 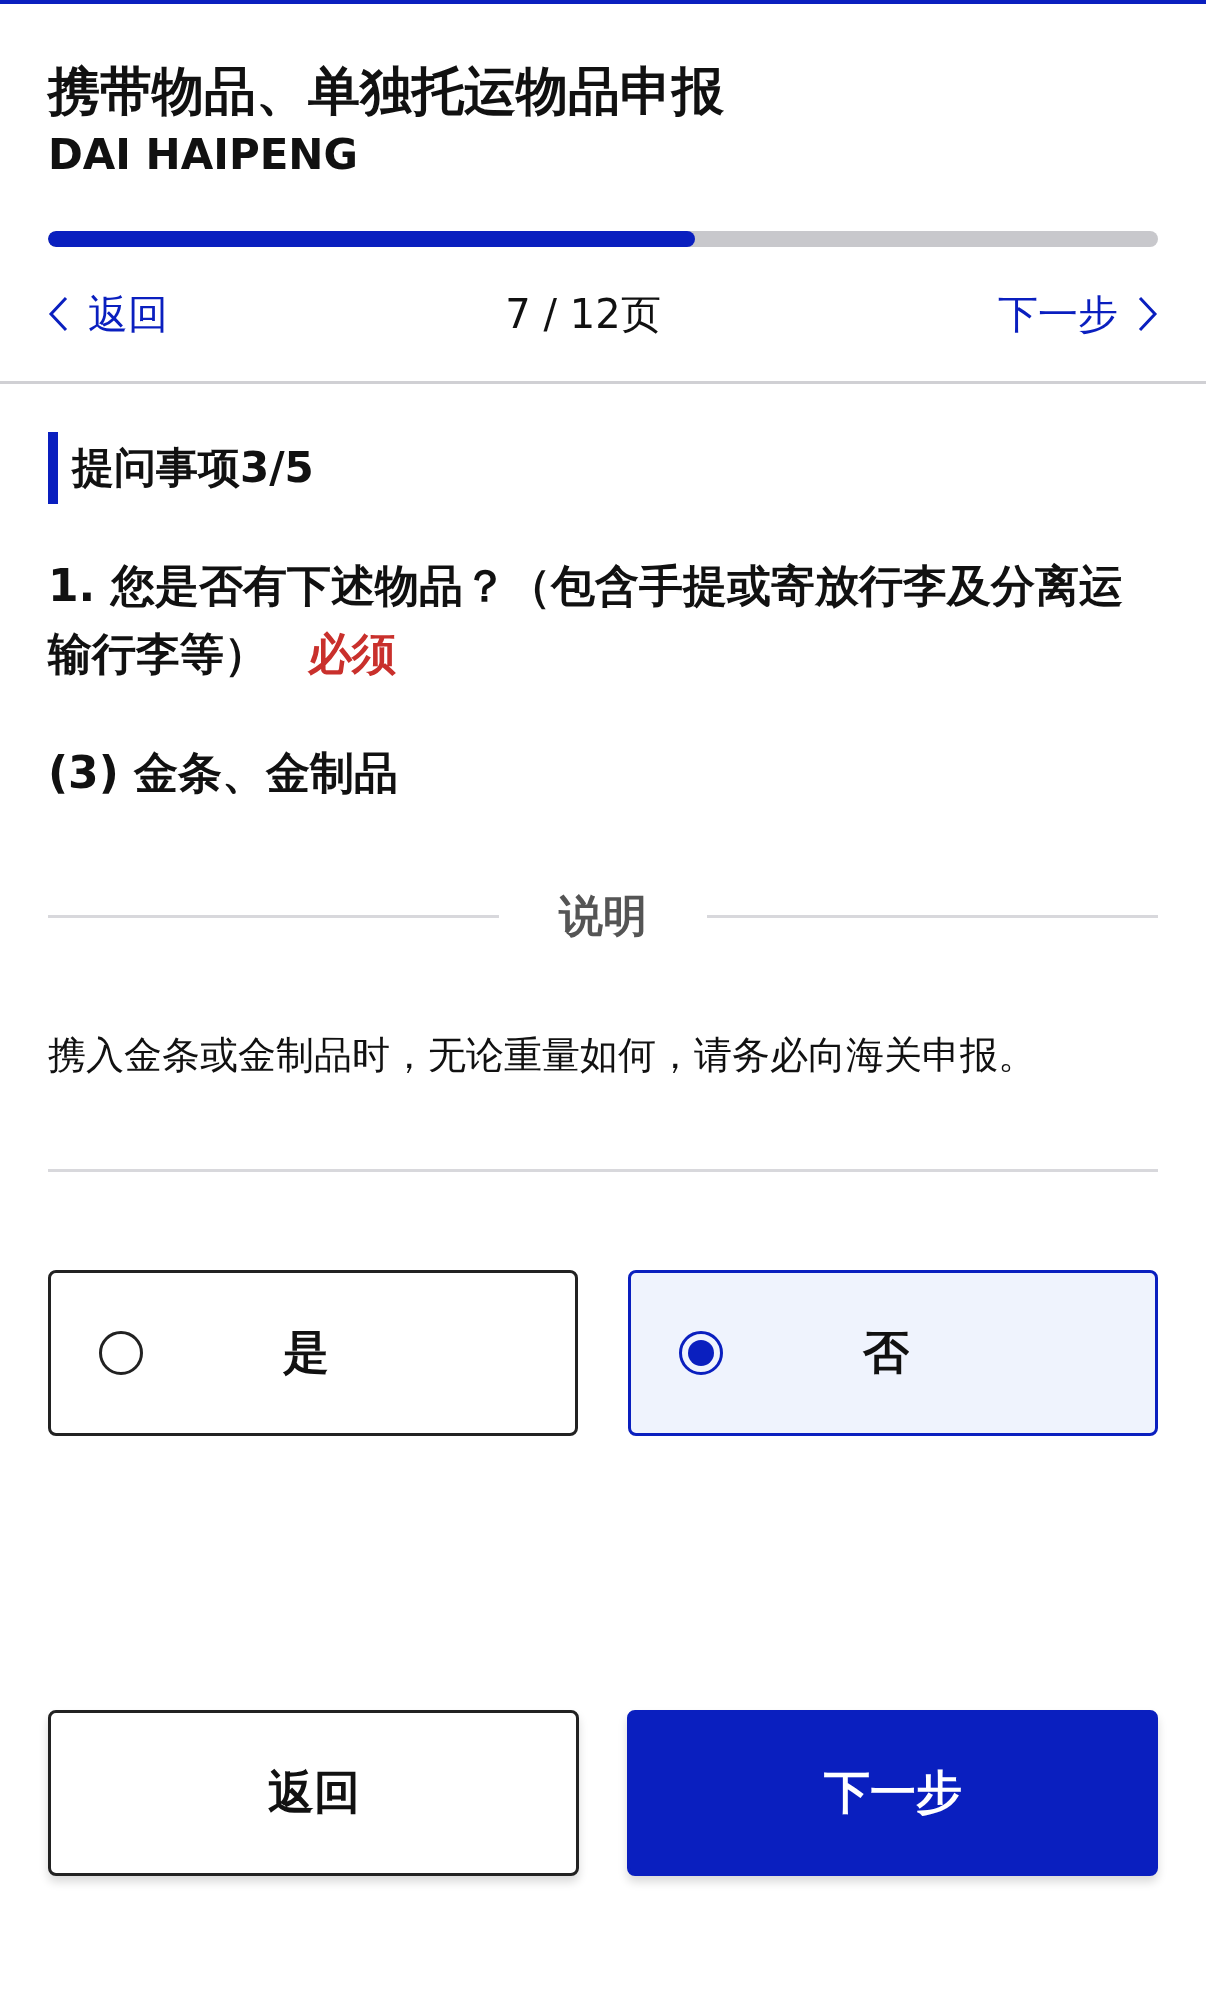 I want to click on back-link: 返回, so click(x=108, y=314).